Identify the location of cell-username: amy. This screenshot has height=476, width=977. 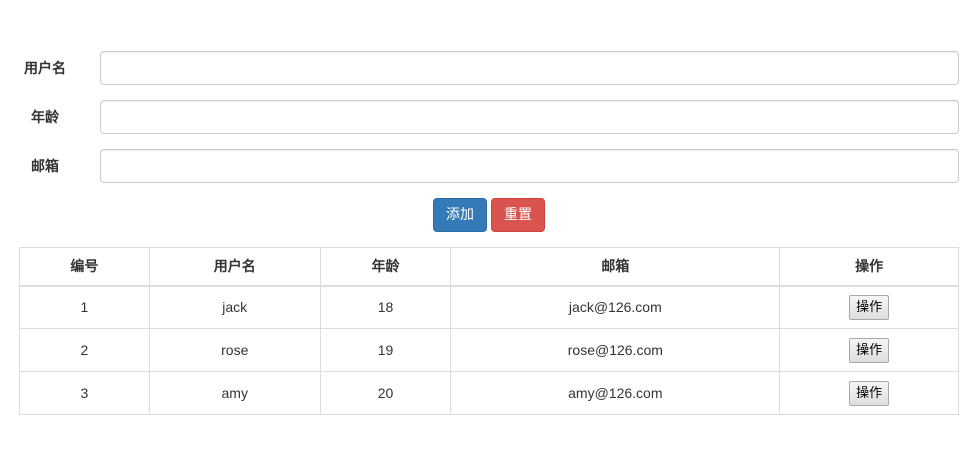
(234, 393).